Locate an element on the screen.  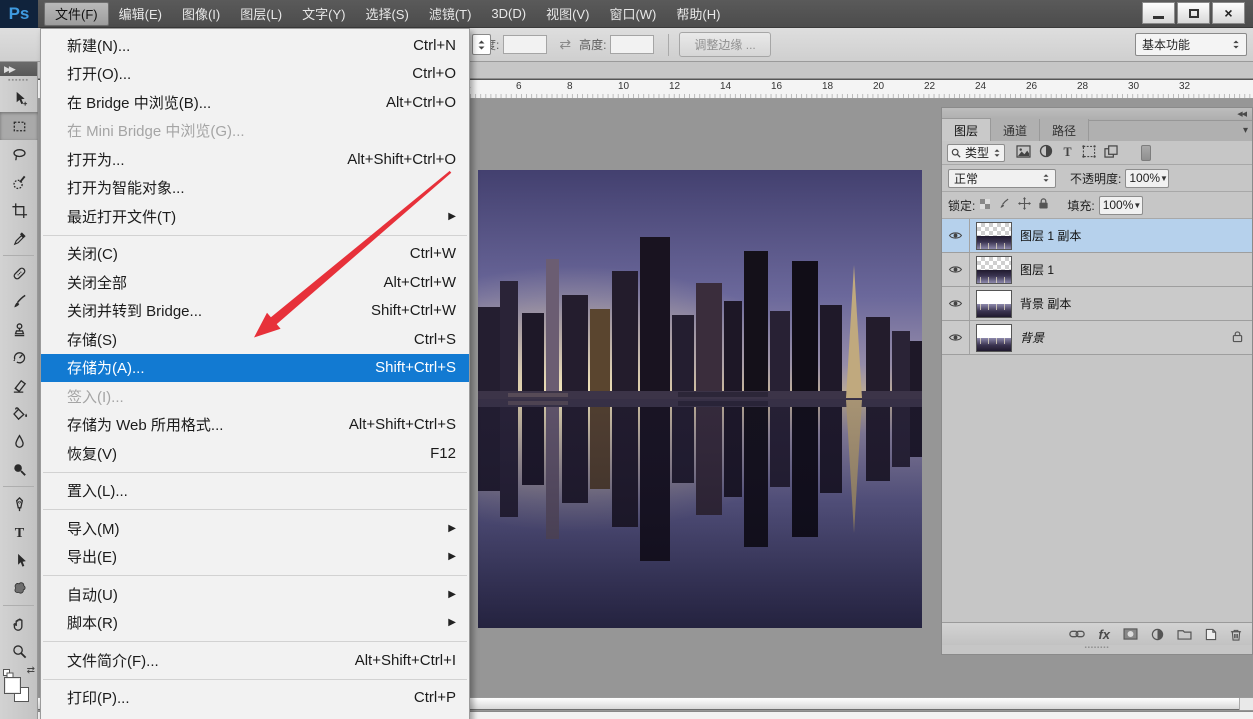
layer-row: 背景 is located at coordinates (1097, 338).